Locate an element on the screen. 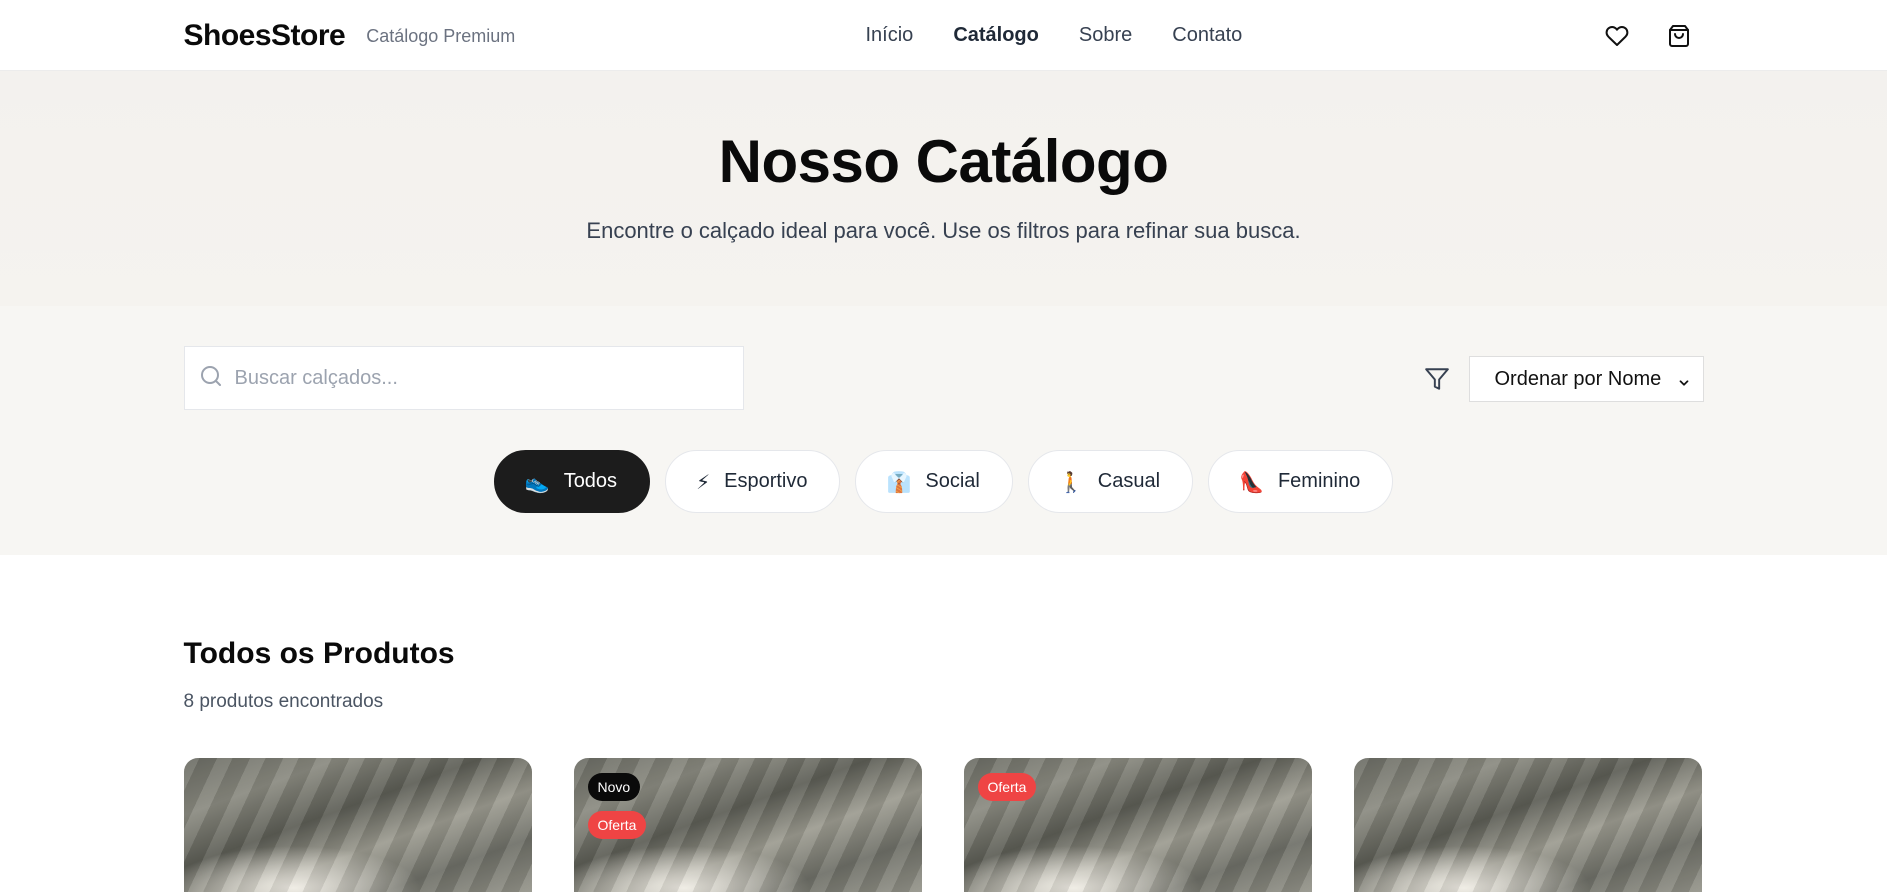  category-chip-social: 👔 Social is located at coordinates (934, 481).